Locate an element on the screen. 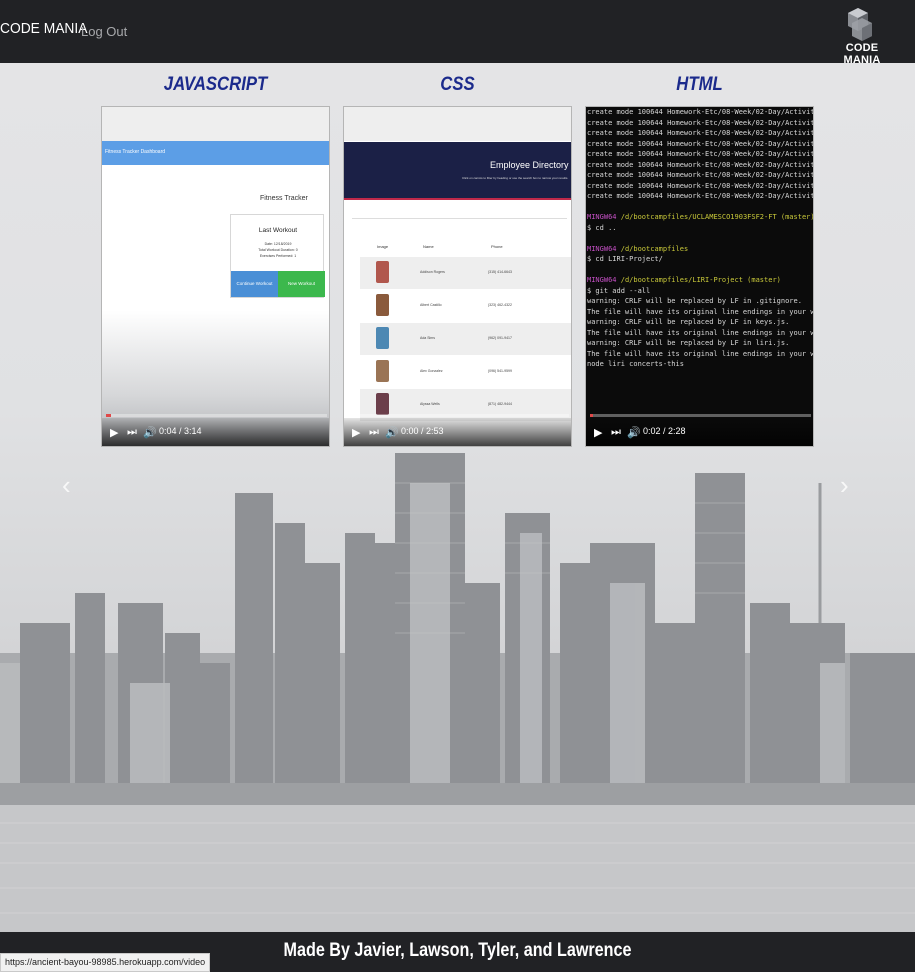 This screenshot has height=972, width=915. card-line: Exercises Performed: 1 is located at coordinates (278, 256).